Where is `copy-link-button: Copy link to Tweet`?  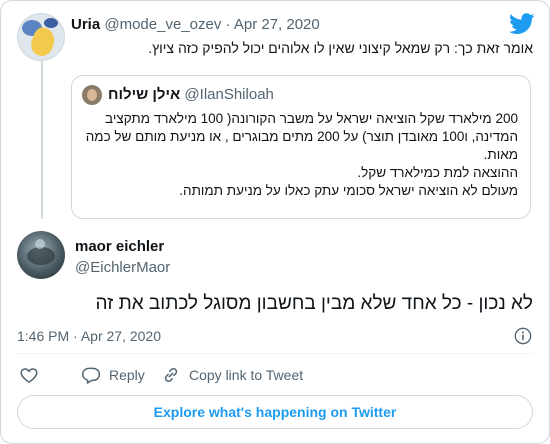
copy-link-button: Copy link to Tweet is located at coordinates (232, 375).